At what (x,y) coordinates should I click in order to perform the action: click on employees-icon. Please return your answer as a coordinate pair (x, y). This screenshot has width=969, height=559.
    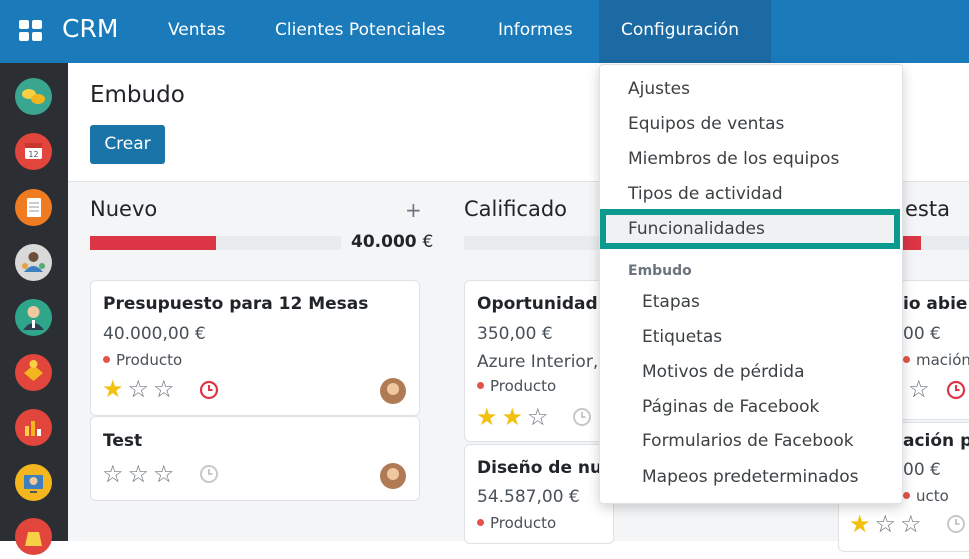
    Looking at the image, I should click on (33, 317).